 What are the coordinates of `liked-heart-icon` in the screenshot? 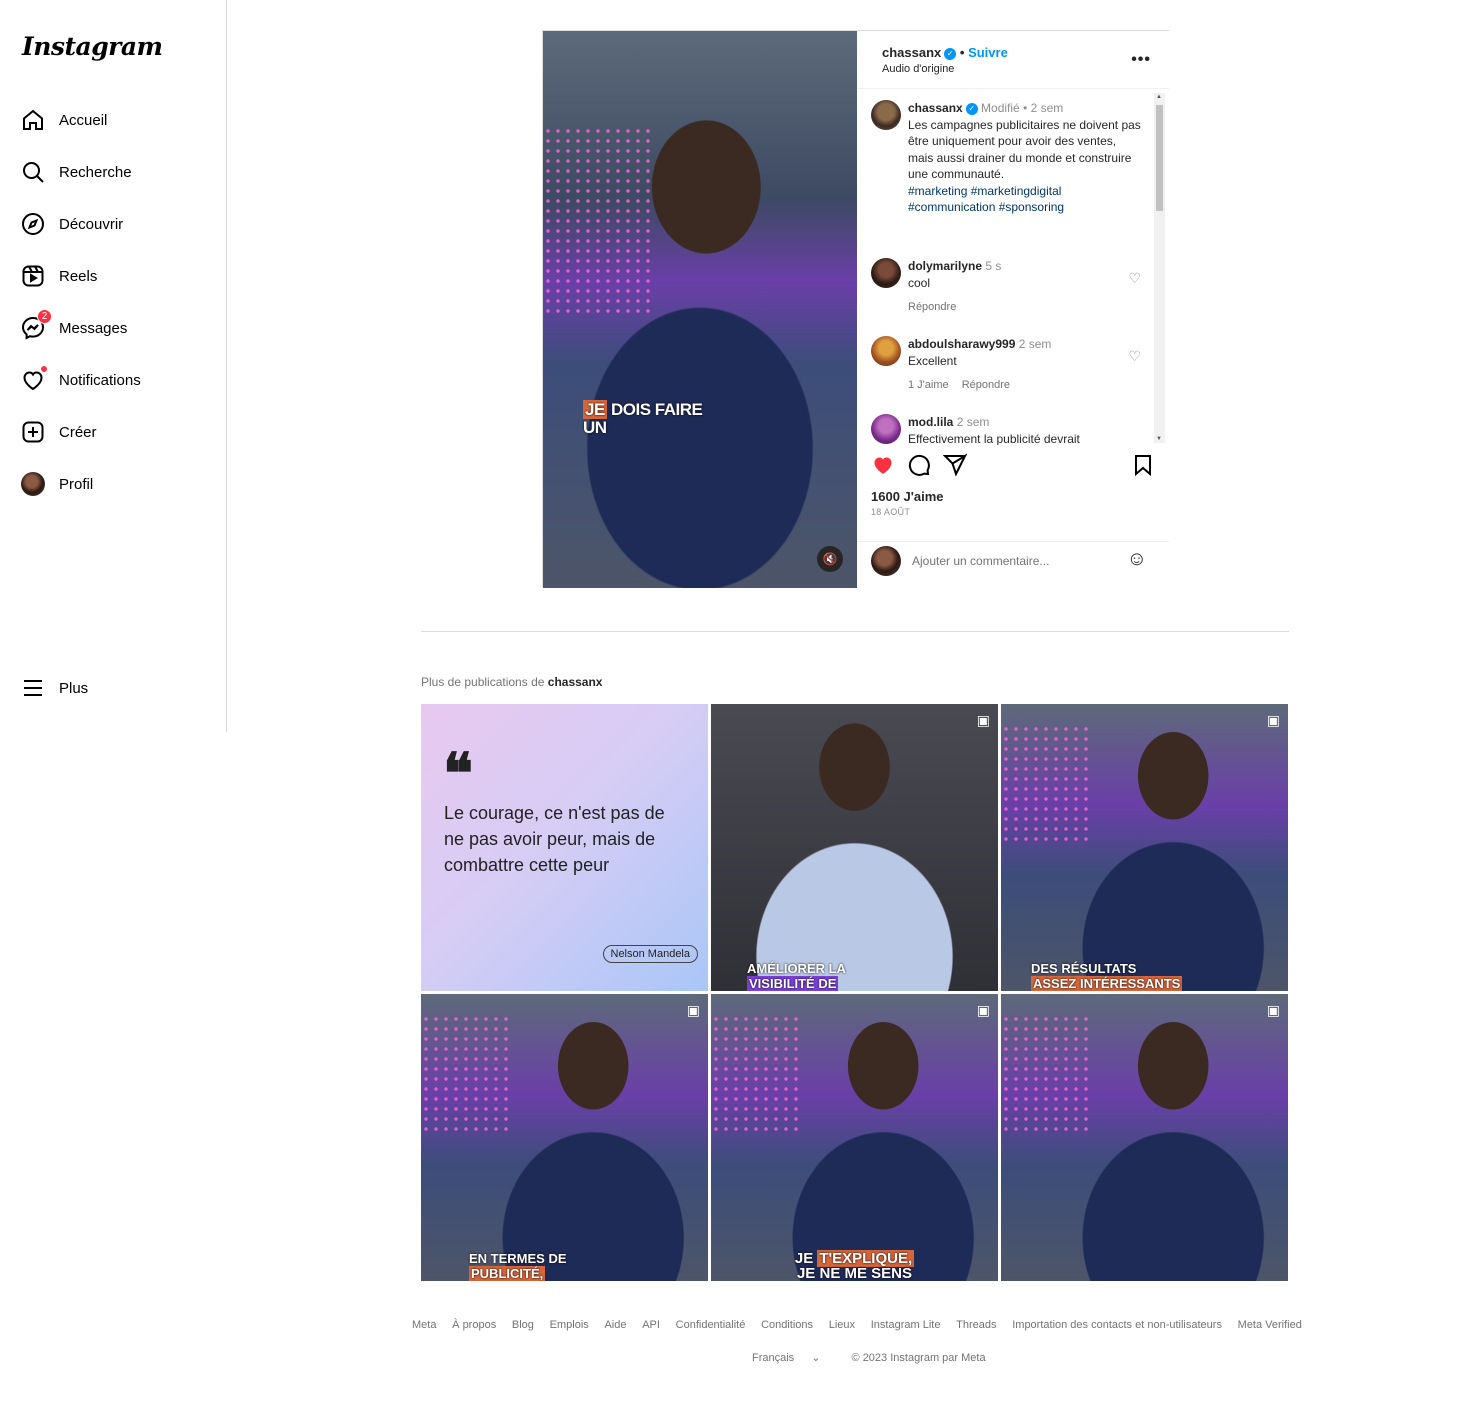 It's located at (883, 468).